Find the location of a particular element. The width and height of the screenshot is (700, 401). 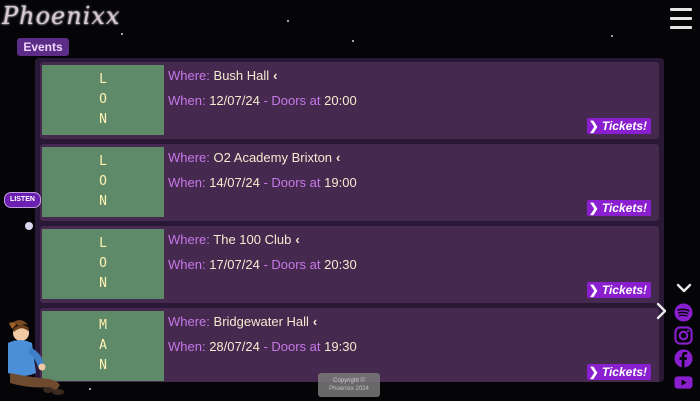

copyright-notice: Copyright © Phoenixx 2024 is located at coordinates (349, 385).